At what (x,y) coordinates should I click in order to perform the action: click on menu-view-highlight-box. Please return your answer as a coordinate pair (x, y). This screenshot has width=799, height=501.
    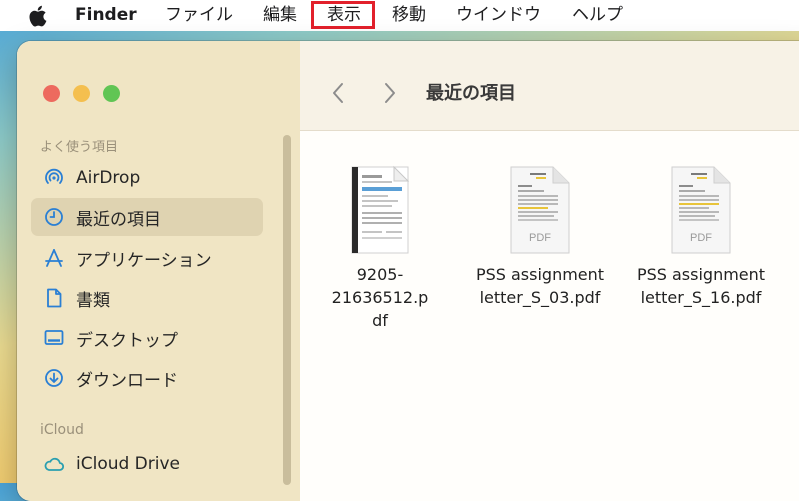
    Looking at the image, I should click on (343, 15).